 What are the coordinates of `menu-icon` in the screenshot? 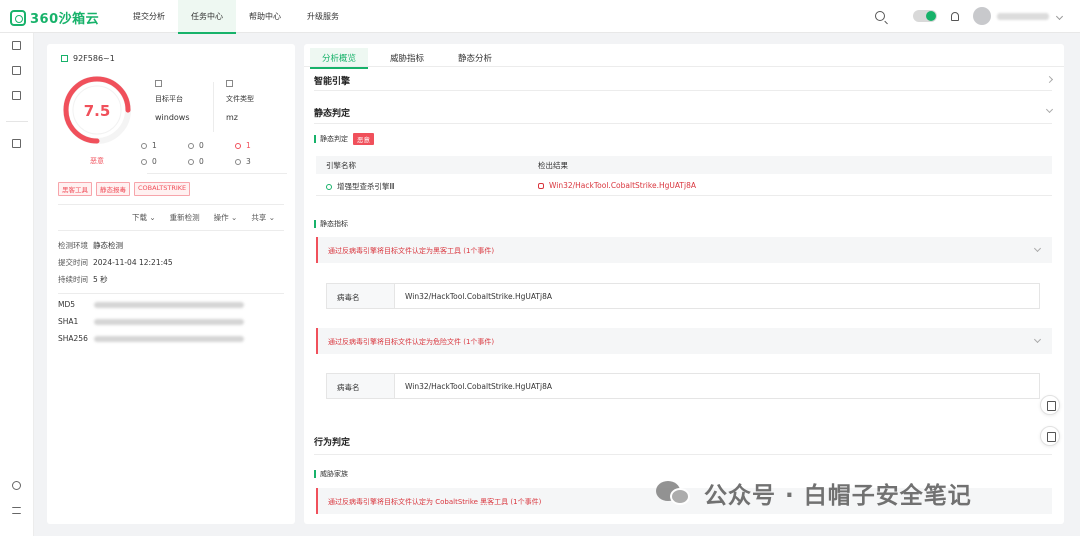 It's located at (16, 510).